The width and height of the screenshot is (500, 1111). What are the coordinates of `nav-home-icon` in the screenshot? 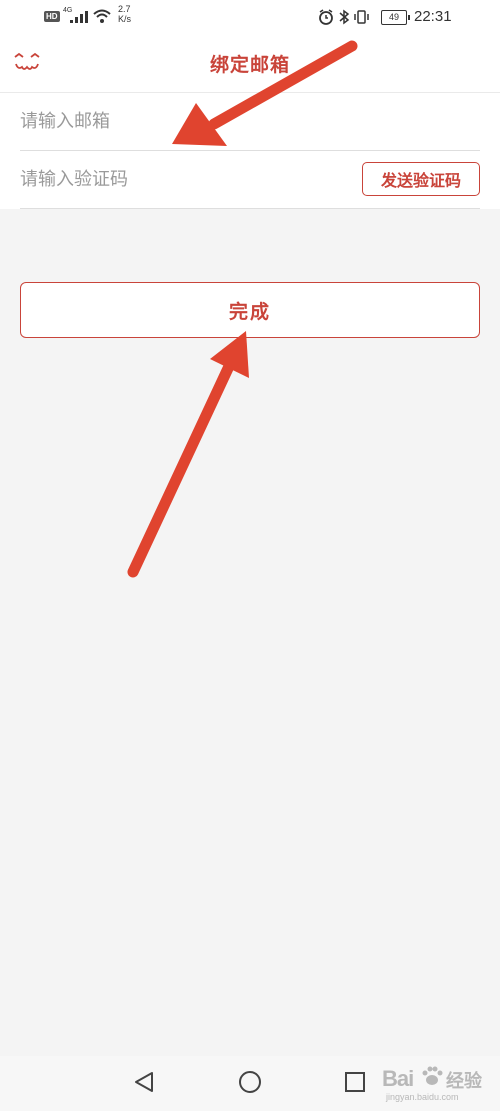 It's located at (250, 1082).